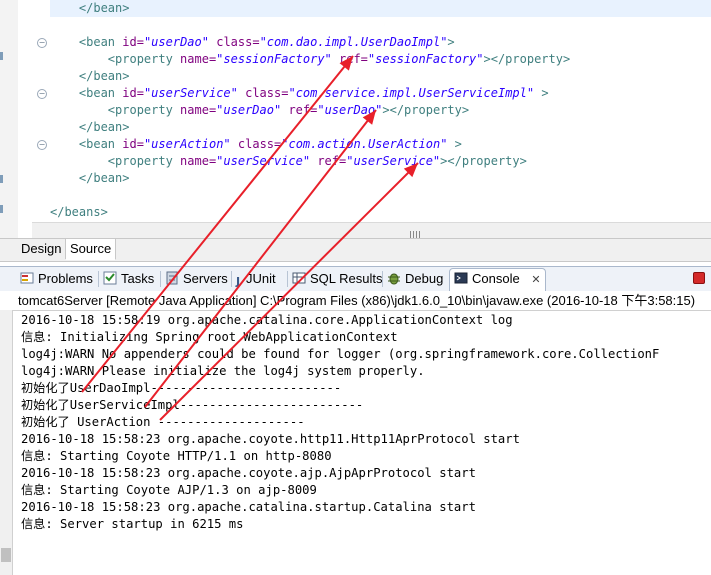  Describe the element at coordinates (91, 249) in the screenshot. I see `tab-source: Source` at that location.